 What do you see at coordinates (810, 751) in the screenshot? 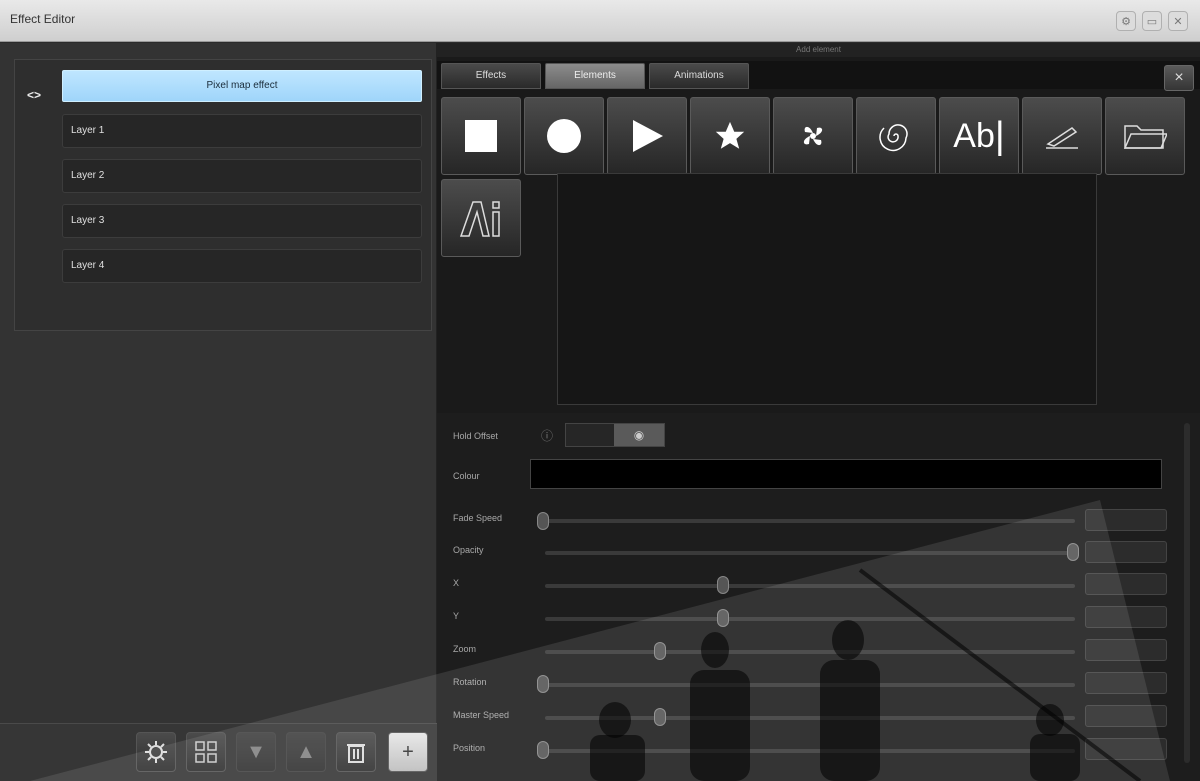
I see `position-slider` at bounding box center [810, 751].